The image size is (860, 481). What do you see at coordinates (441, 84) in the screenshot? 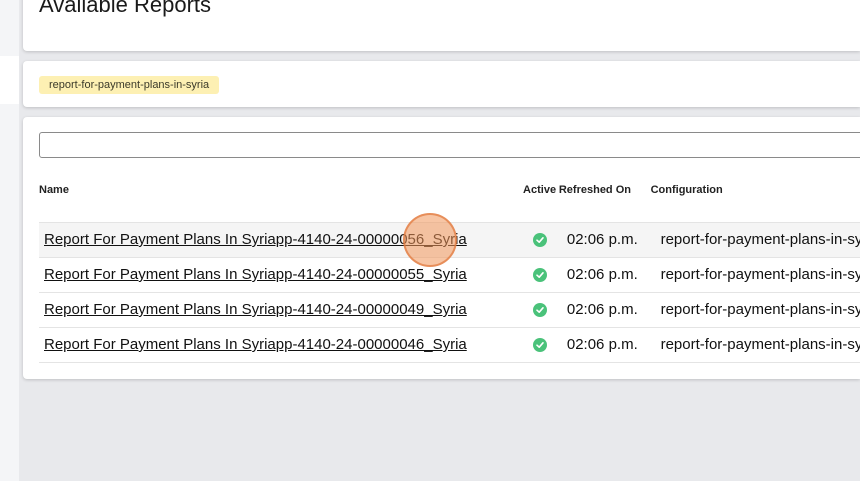
I see `filter-card: report-for-payment-plans-in-syria` at bounding box center [441, 84].